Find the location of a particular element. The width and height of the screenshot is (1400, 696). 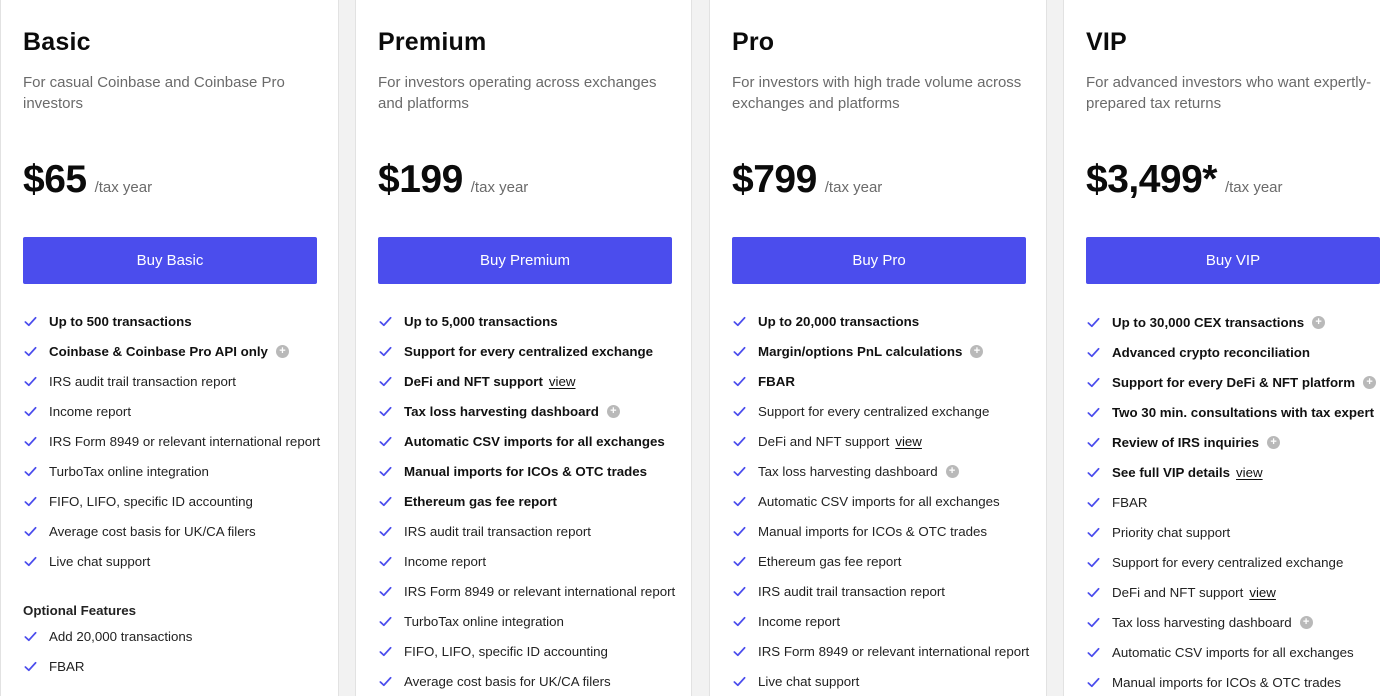

feature-text: Review of IRS inquiries is located at coordinates (1186, 442).